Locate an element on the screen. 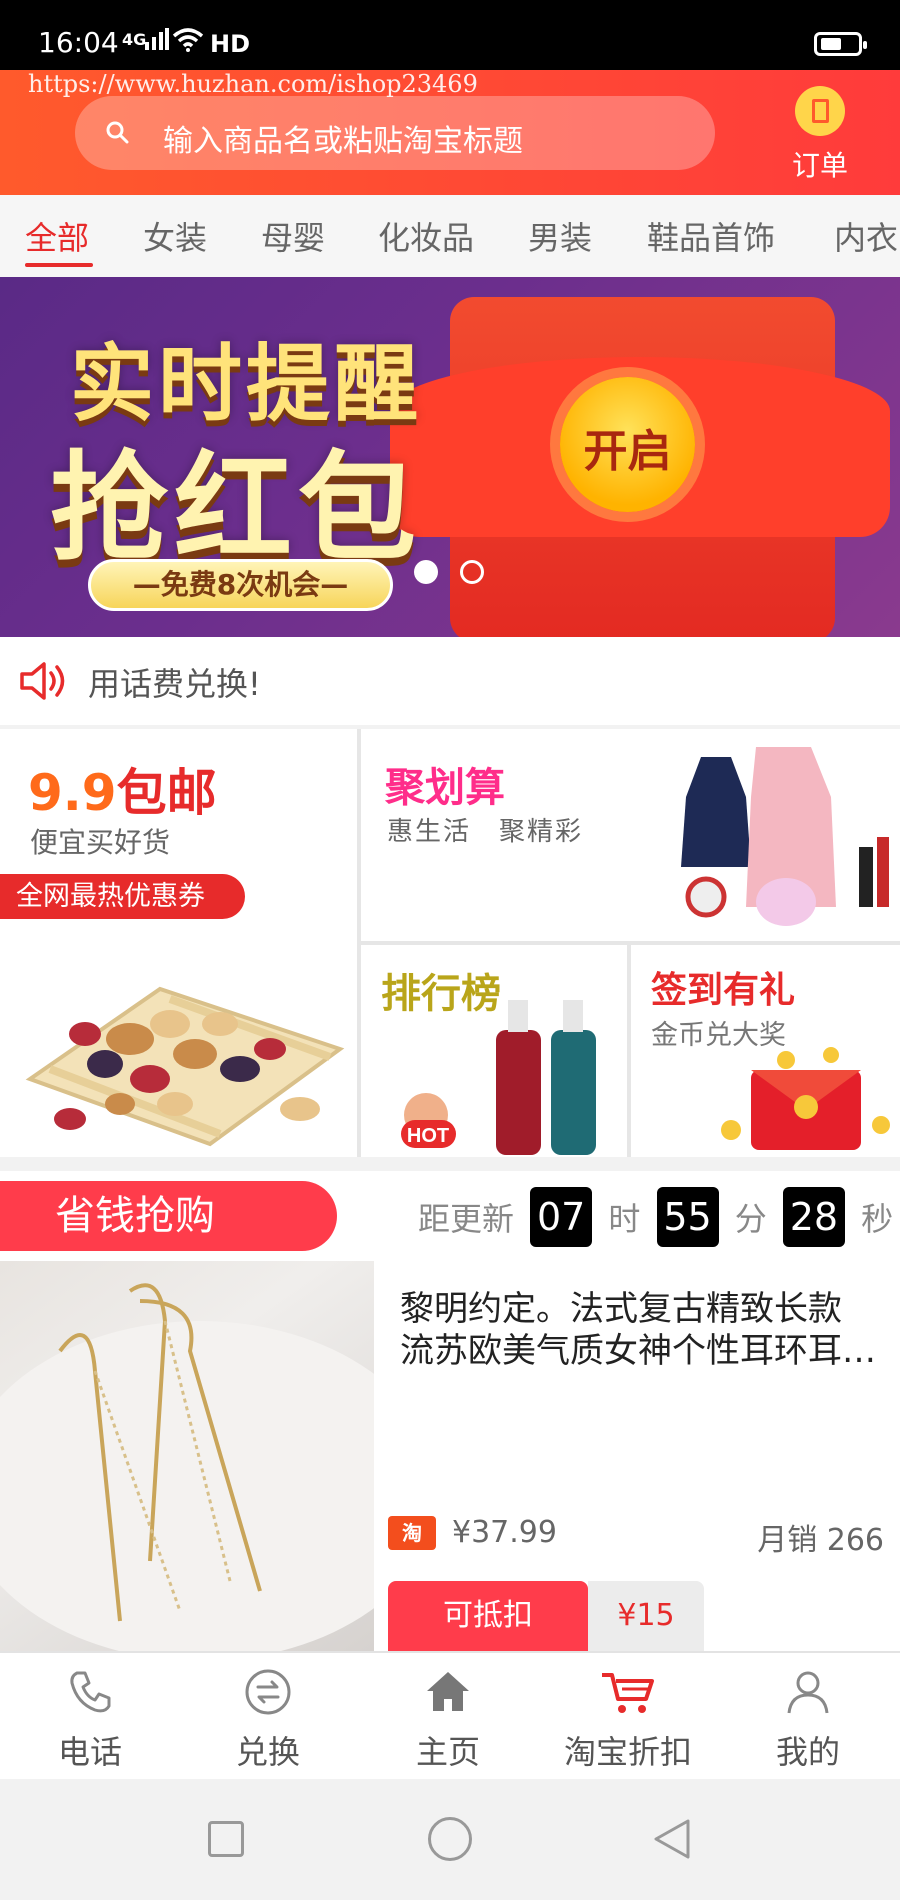  juhuasuan-subtitle: 惠生活 聚精彩 is located at coordinates (485, 832).